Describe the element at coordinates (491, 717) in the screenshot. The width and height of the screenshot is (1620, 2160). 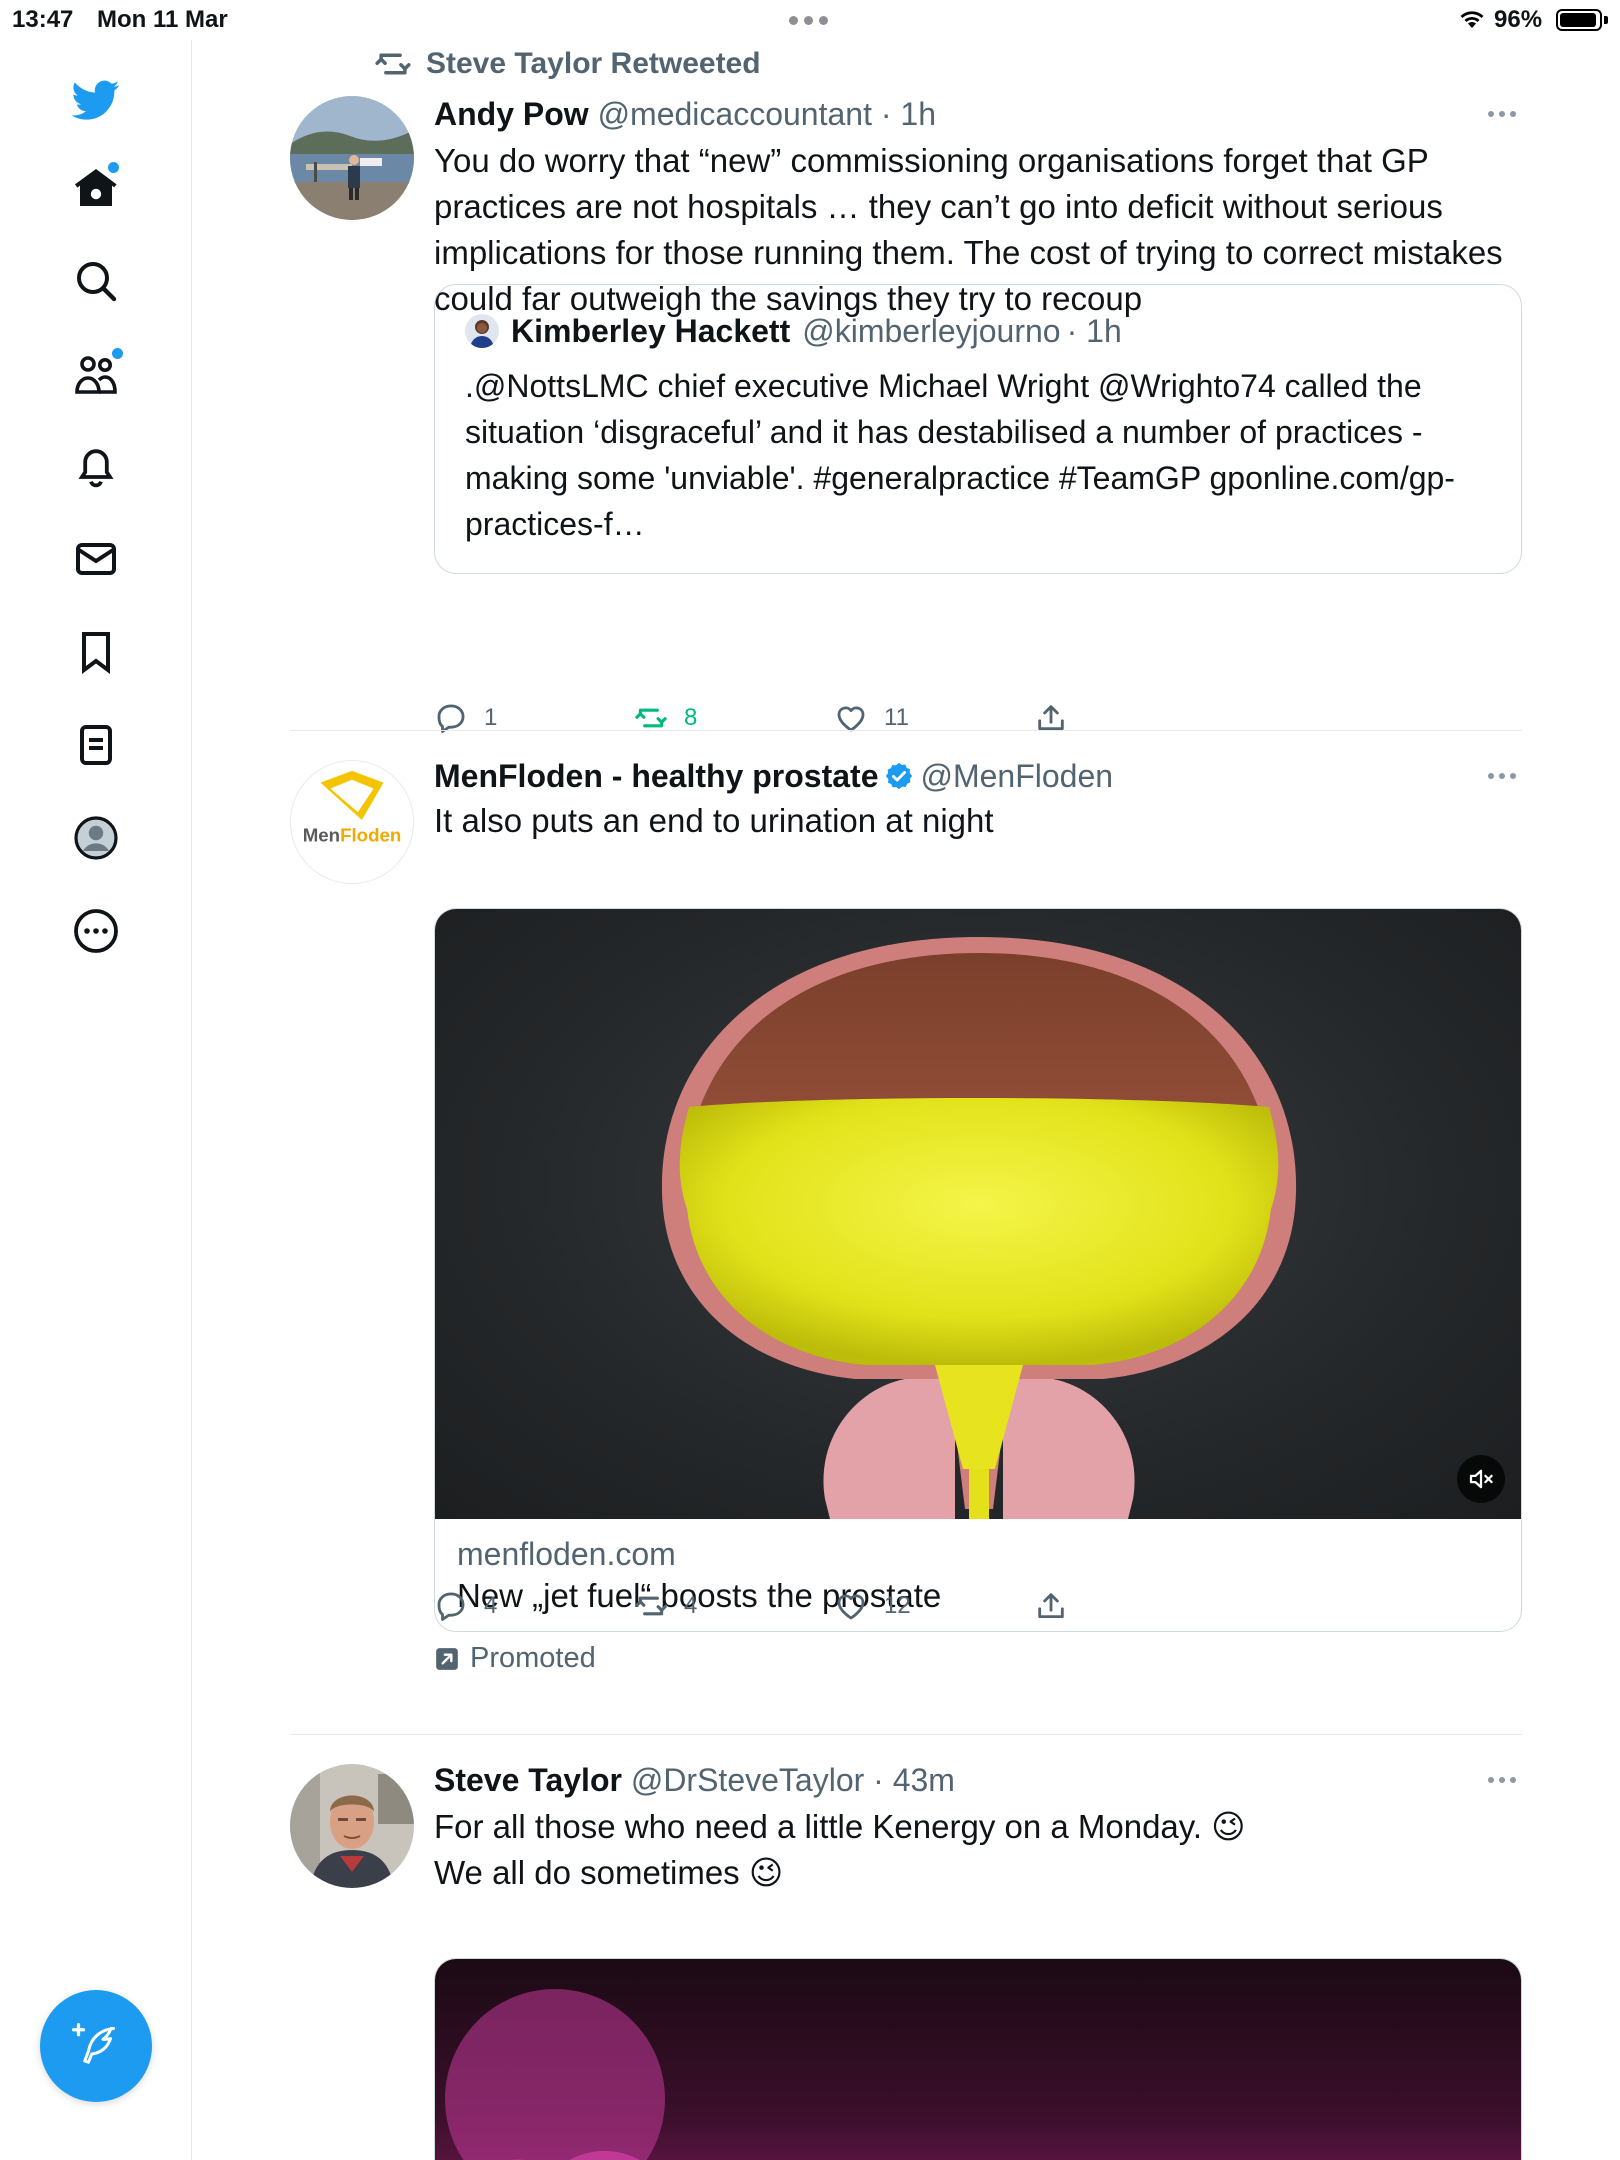
I see `reply-count: 1` at that location.